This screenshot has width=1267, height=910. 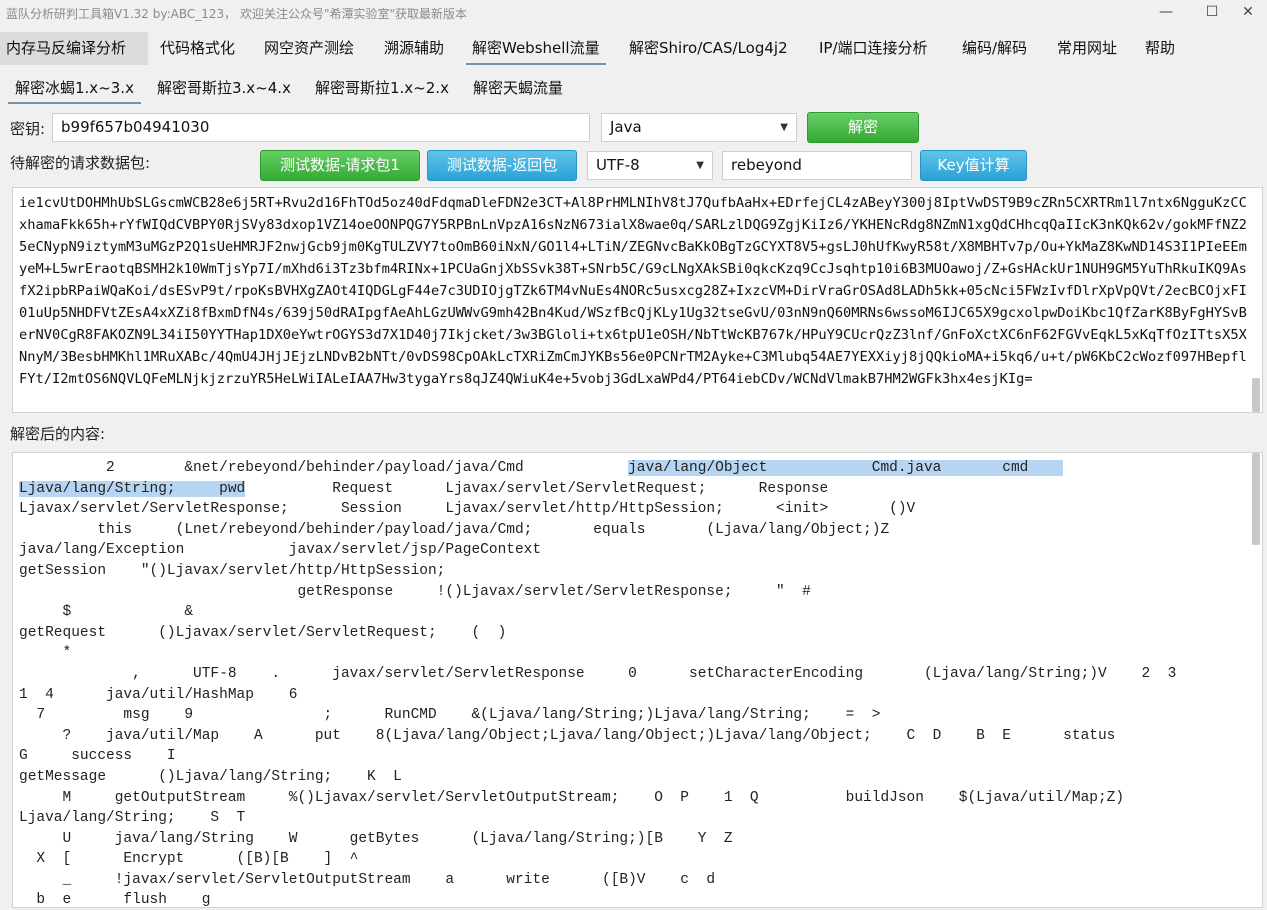 I want to click on password-input: rebeyond, so click(x=817, y=165).